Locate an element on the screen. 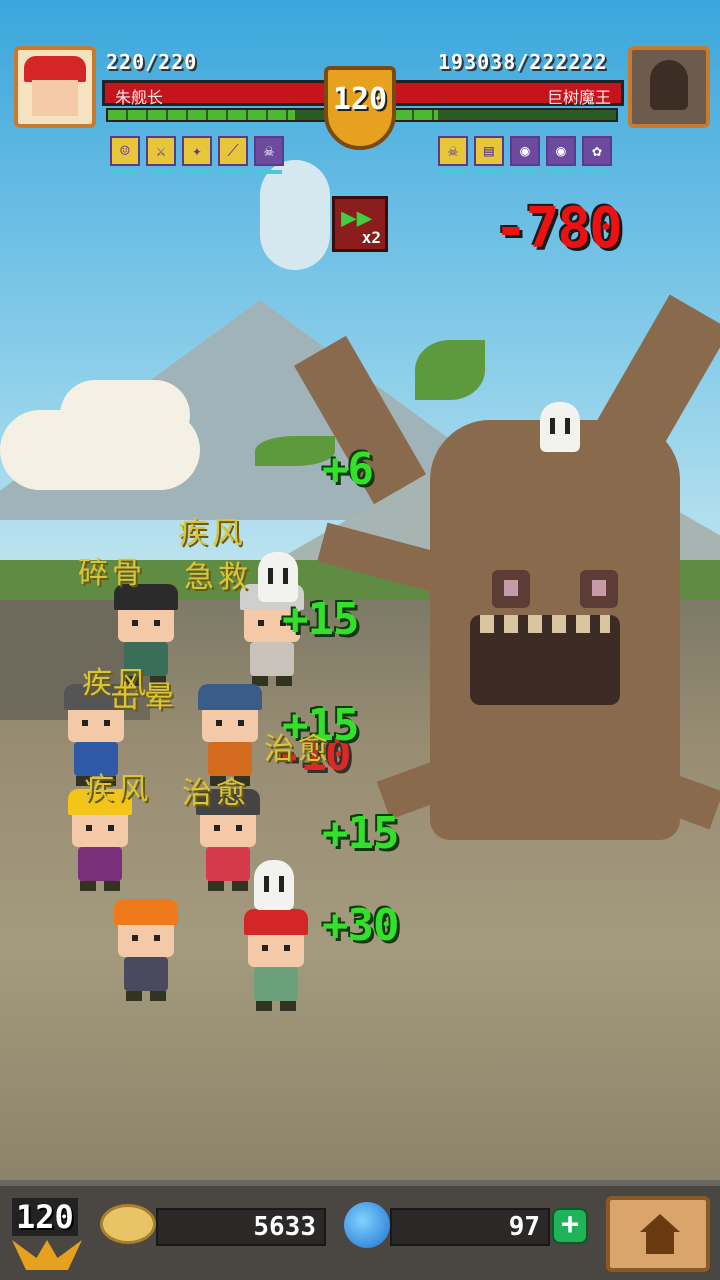 Image resolution: width=720 pixels, height=1280 pixels. damage-number: -780 is located at coordinates (558, 228).